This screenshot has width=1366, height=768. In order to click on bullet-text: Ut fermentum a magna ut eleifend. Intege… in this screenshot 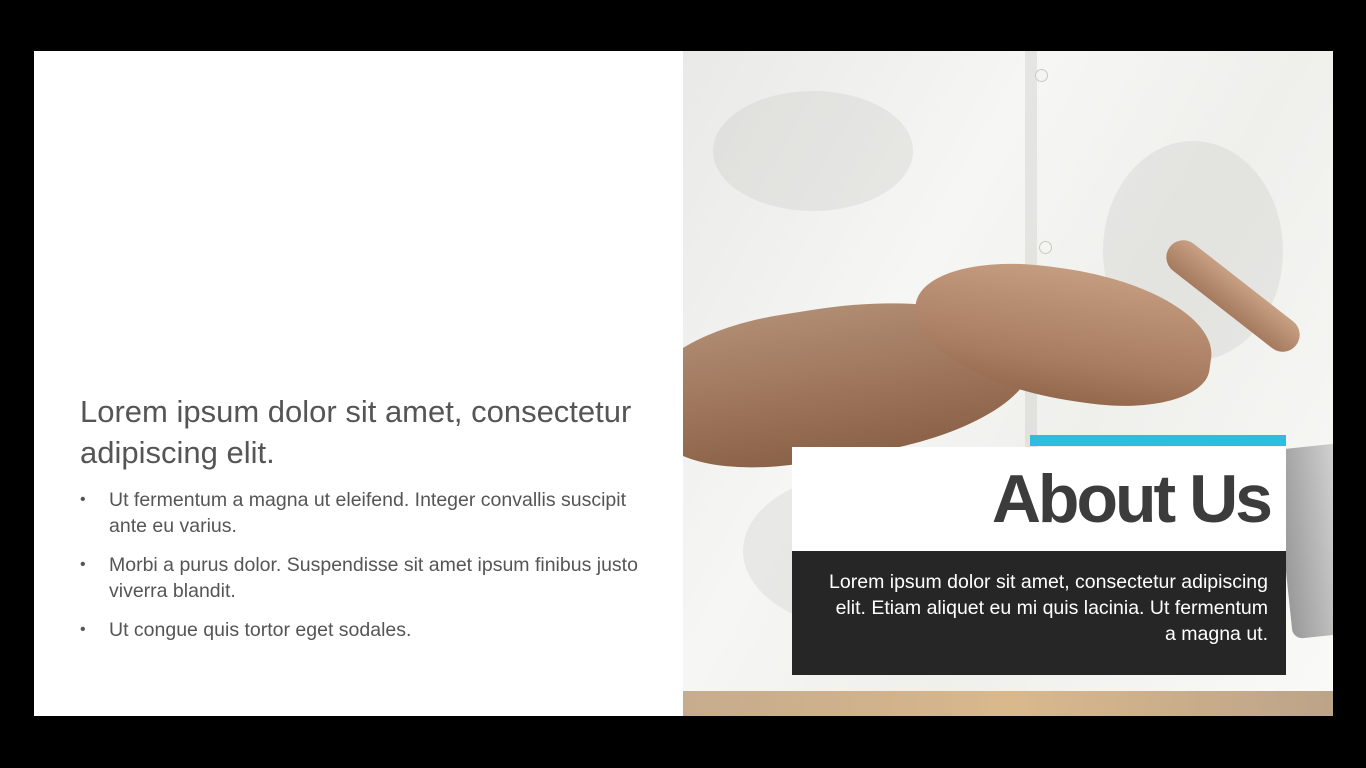, I will do `click(368, 513)`.